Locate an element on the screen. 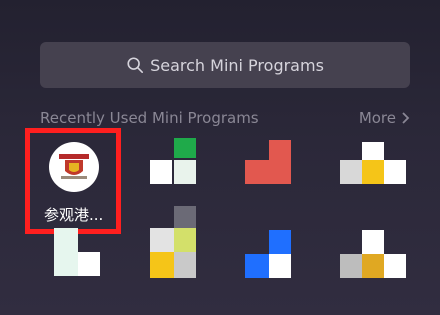 The height and width of the screenshot is (315, 440). section-title: Recently Used Mini Programs is located at coordinates (149, 118).